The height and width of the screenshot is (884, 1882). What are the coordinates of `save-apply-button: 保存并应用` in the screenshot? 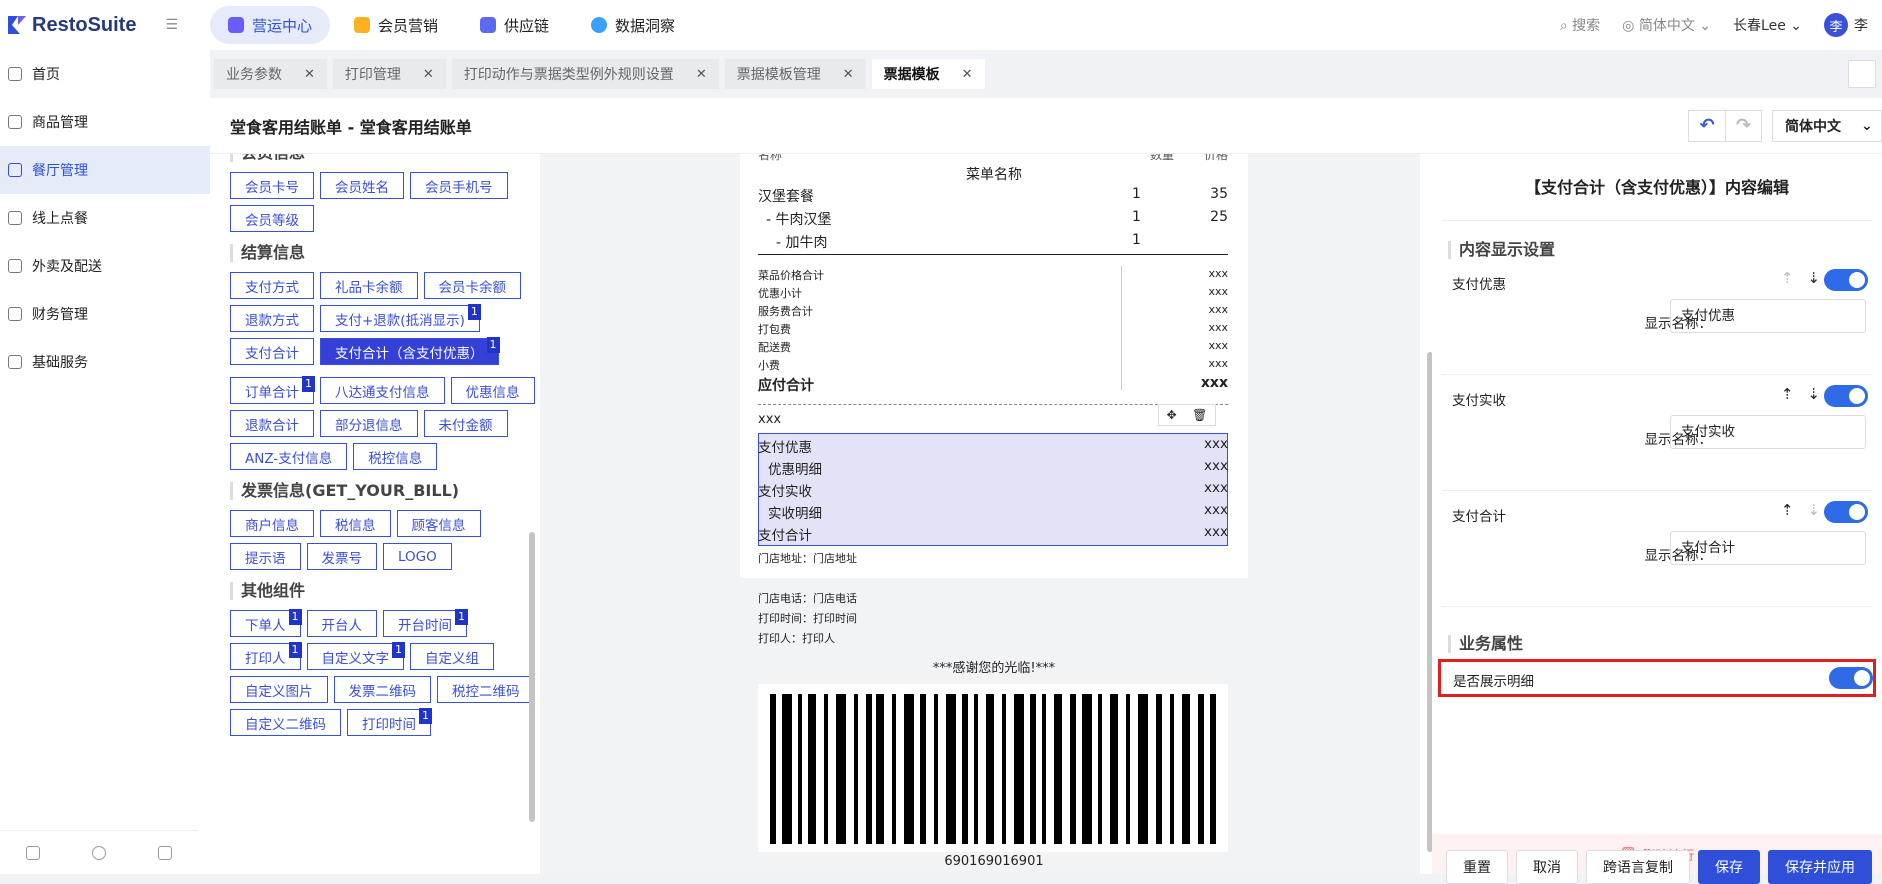 It's located at (1820, 867).